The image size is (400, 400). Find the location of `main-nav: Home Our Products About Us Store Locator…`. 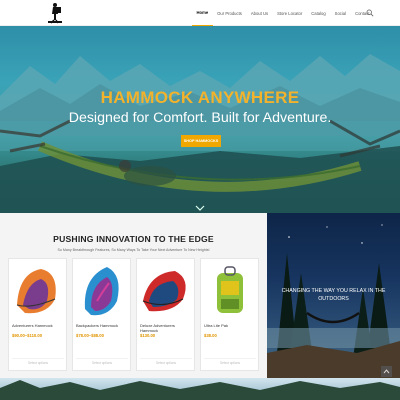

main-nav: Home Our Products About Us Store Locator… is located at coordinates (283, 13).